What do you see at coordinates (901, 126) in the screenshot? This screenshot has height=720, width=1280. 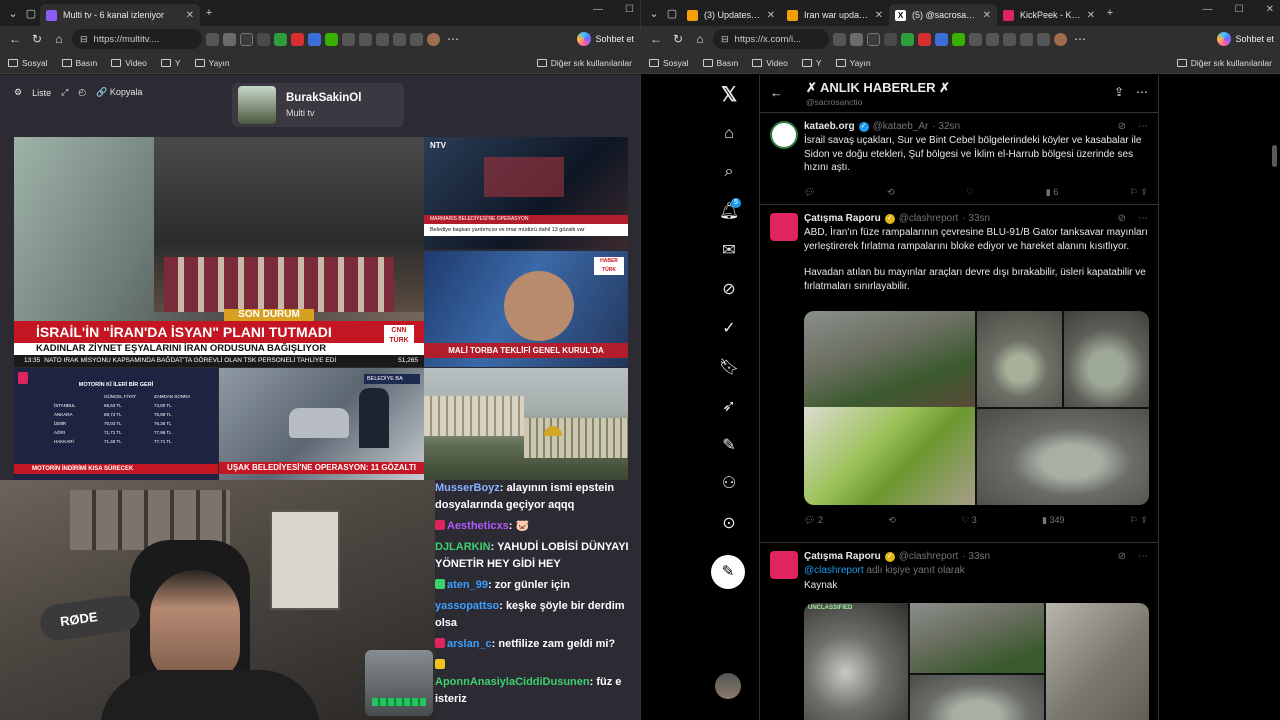 I see `author-handle: @kataeb_Ar` at bounding box center [901, 126].